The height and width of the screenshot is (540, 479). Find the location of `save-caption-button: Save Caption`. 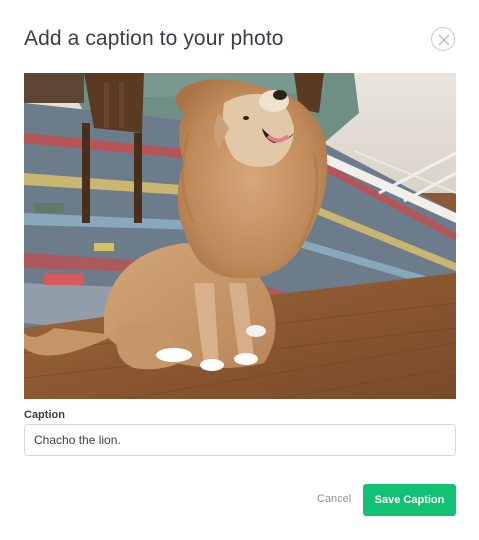

save-caption-button: Save Caption is located at coordinates (409, 500).